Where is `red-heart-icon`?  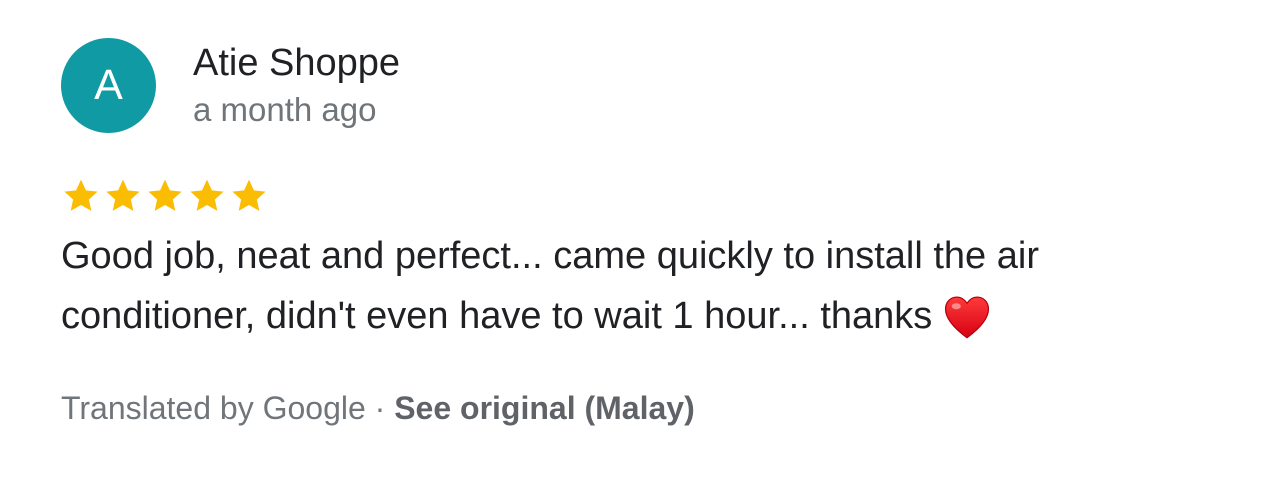 red-heart-icon is located at coordinates (967, 317).